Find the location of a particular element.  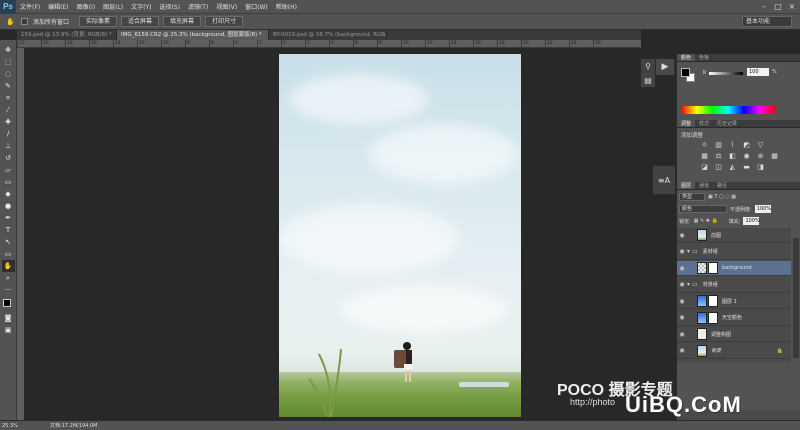

gradient-map-icon: ▬ is located at coordinates (746, 166).